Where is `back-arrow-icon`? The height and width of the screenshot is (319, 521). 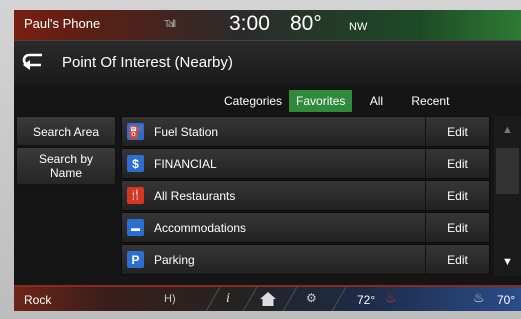 back-arrow-icon is located at coordinates (34, 62).